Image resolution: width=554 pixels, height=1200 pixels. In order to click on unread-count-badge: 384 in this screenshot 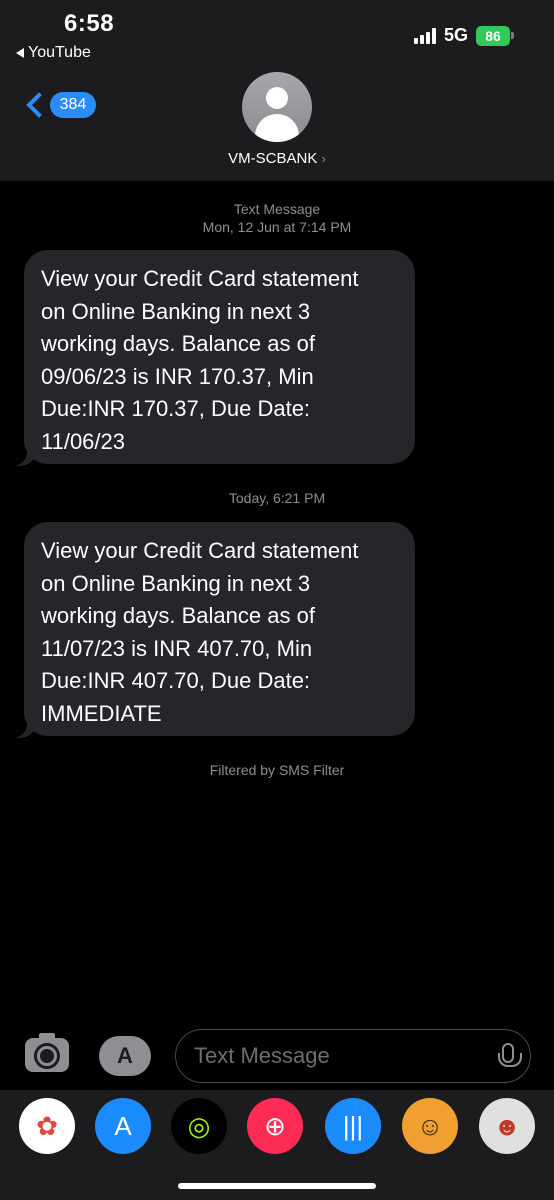, I will do `click(73, 105)`.